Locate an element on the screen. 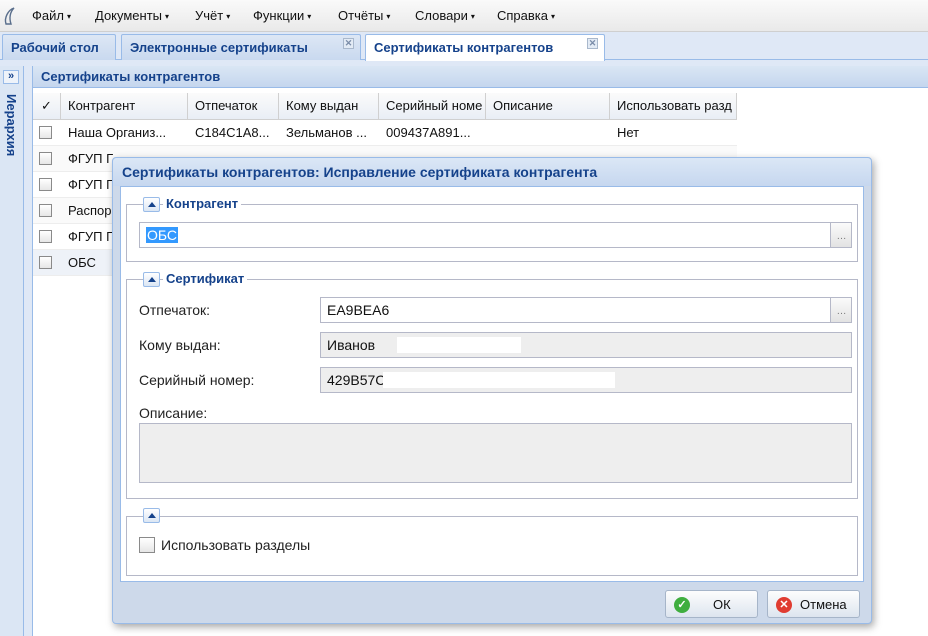 The image size is (928, 636). app-logo-icon is located at coordinates (9, 16).